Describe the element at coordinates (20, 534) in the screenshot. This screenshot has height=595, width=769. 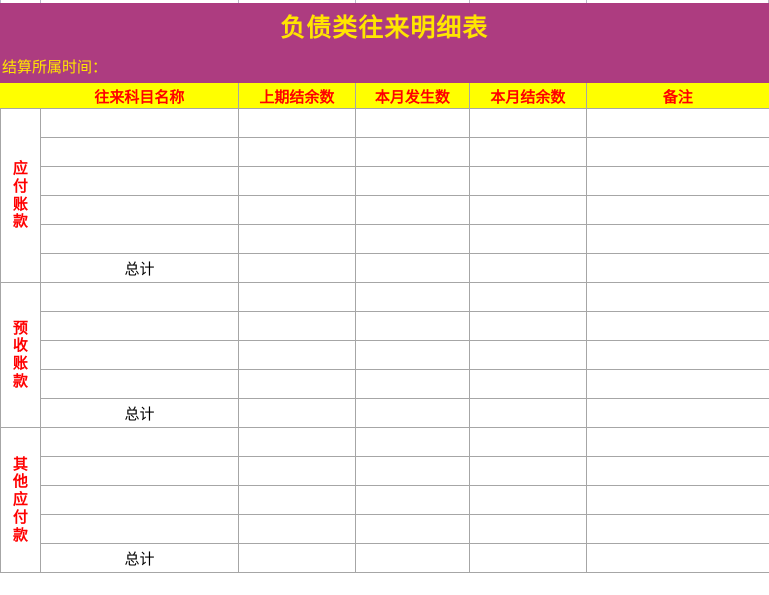
I see `group-label-char: 款` at that location.